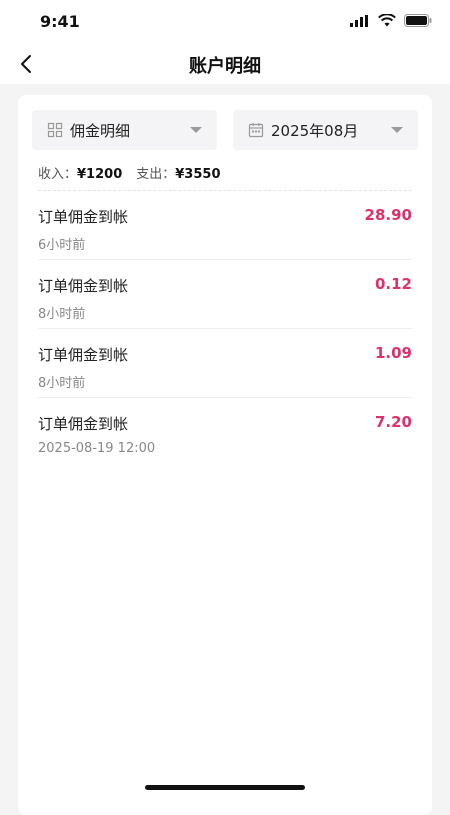  I want to click on expense-label: 支出：, so click(156, 174).